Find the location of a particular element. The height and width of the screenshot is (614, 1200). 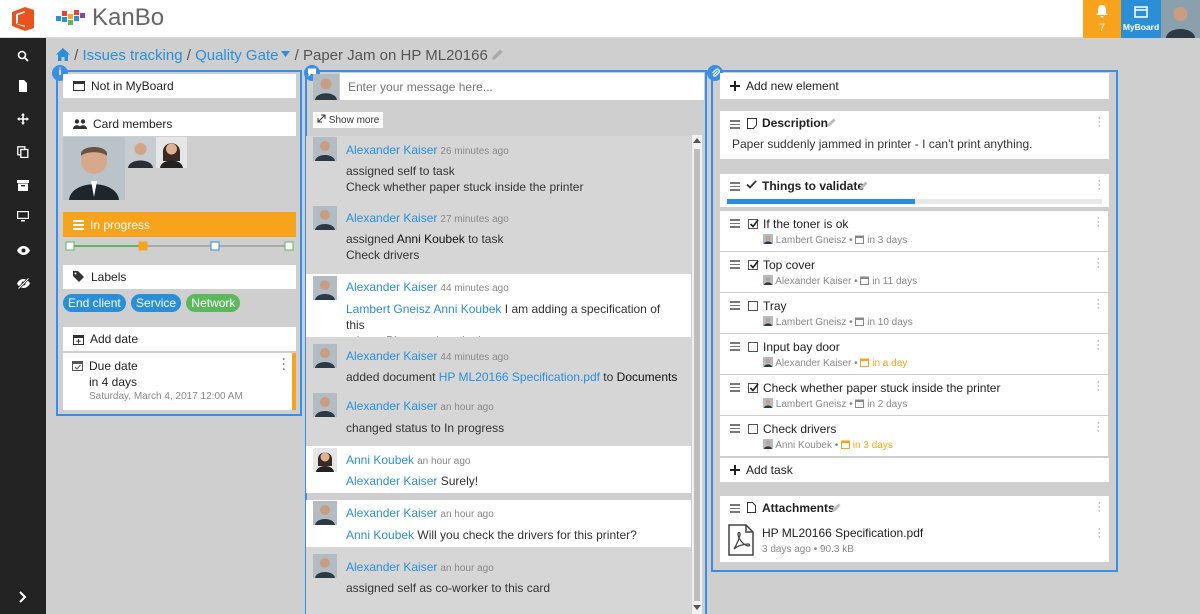

scrollbar-thumb is located at coordinates (697, 375).